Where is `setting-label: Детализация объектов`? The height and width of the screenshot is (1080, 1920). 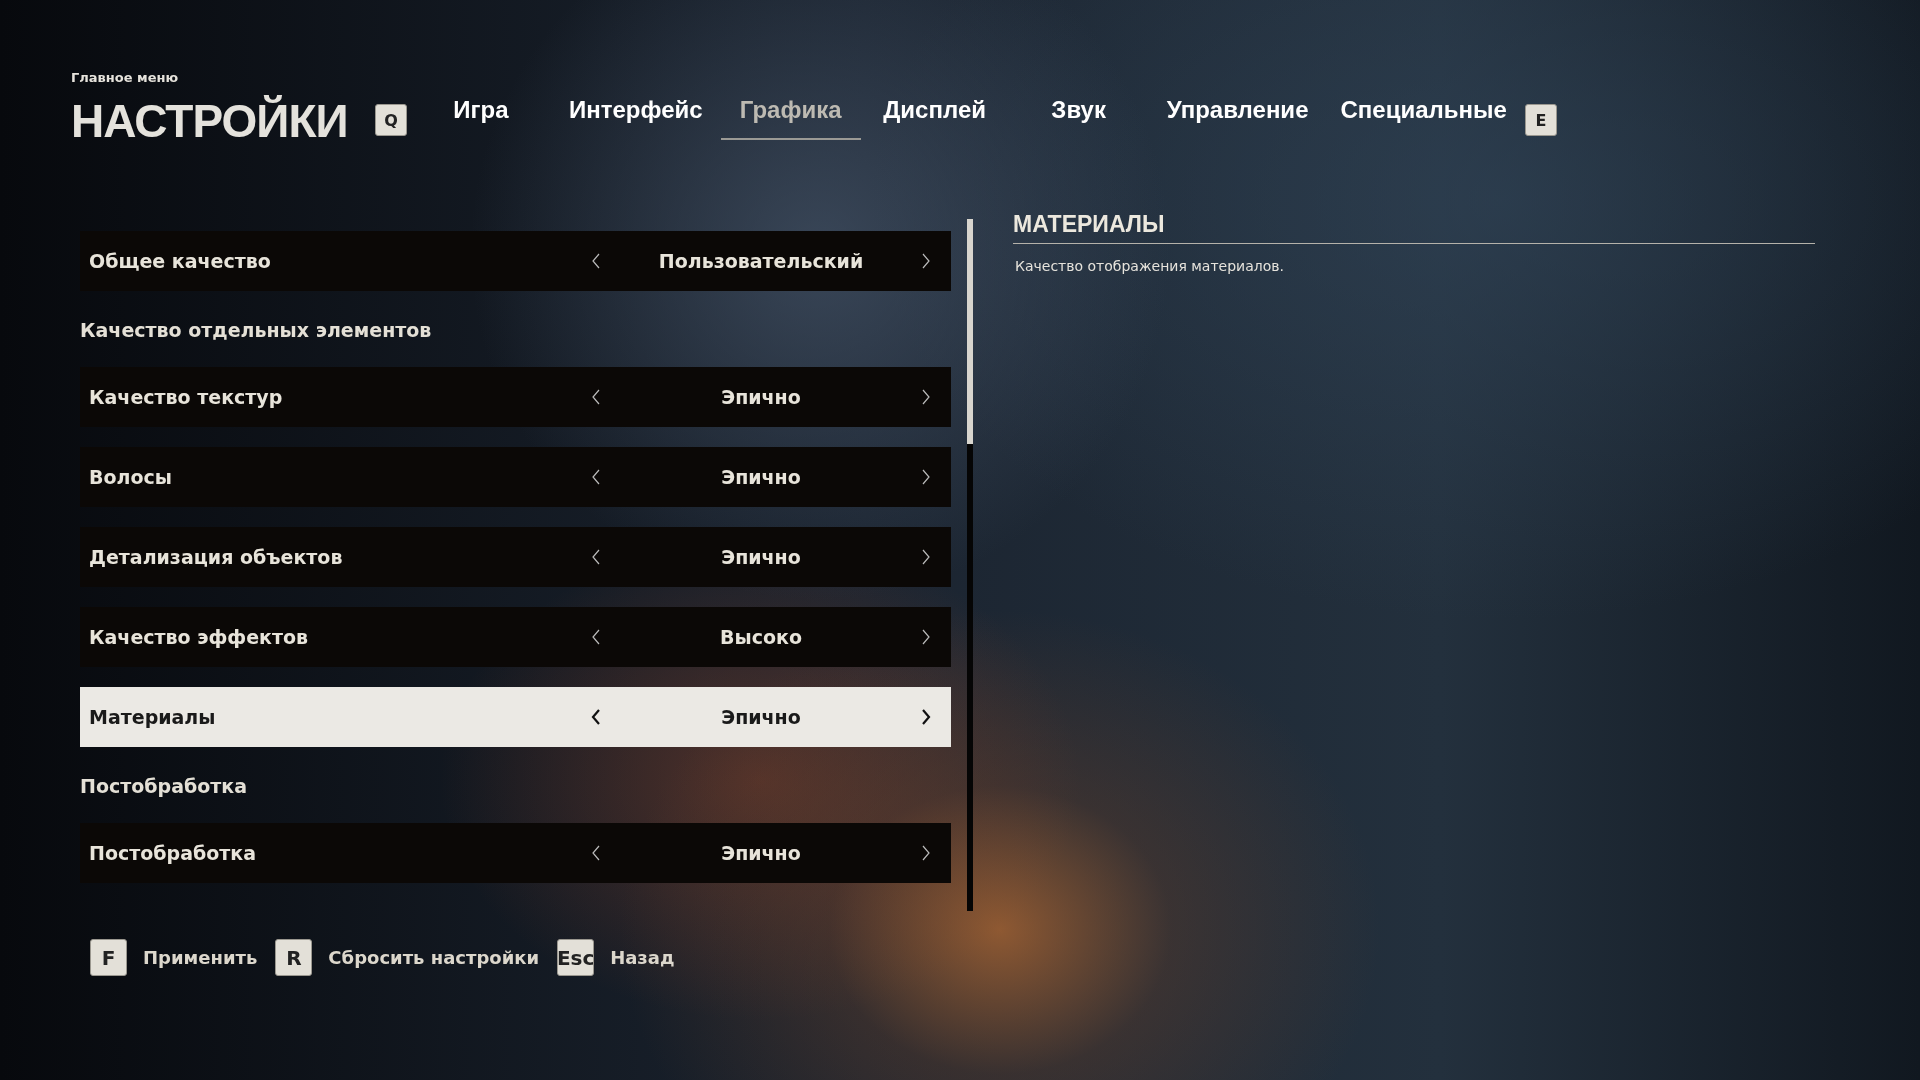
setting-label: Детализация объектов is located at coordinates (216, 557).